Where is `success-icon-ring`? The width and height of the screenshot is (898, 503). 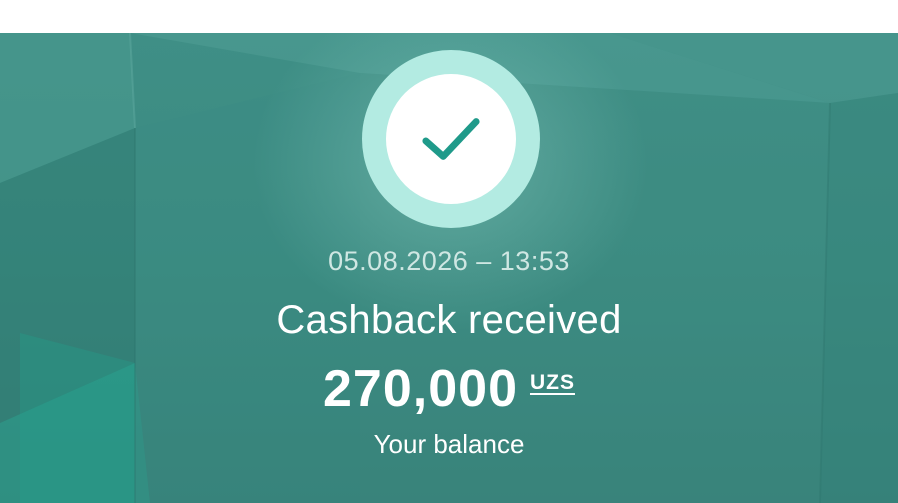 success-icon-ring is located at coordinates (451, 139).